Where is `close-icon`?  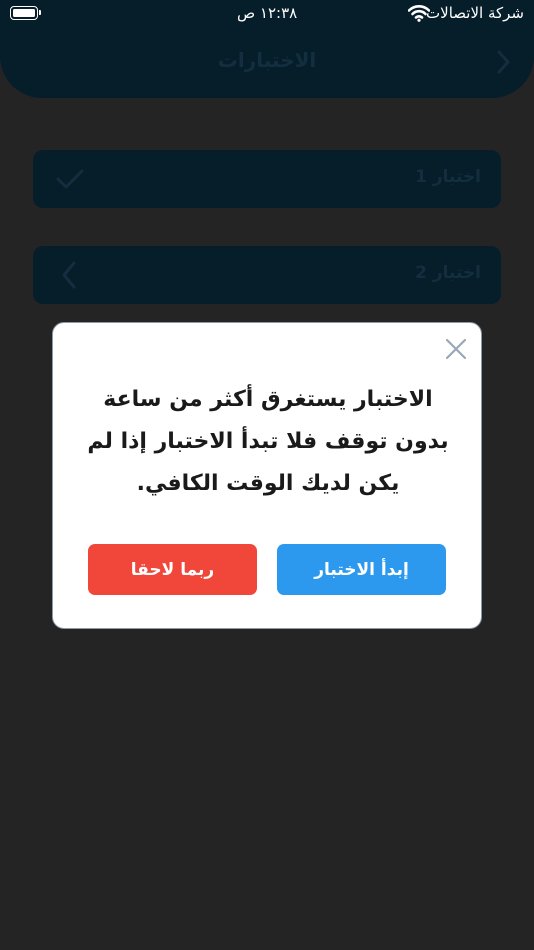
close-icon is located at coordinates (456, 349).